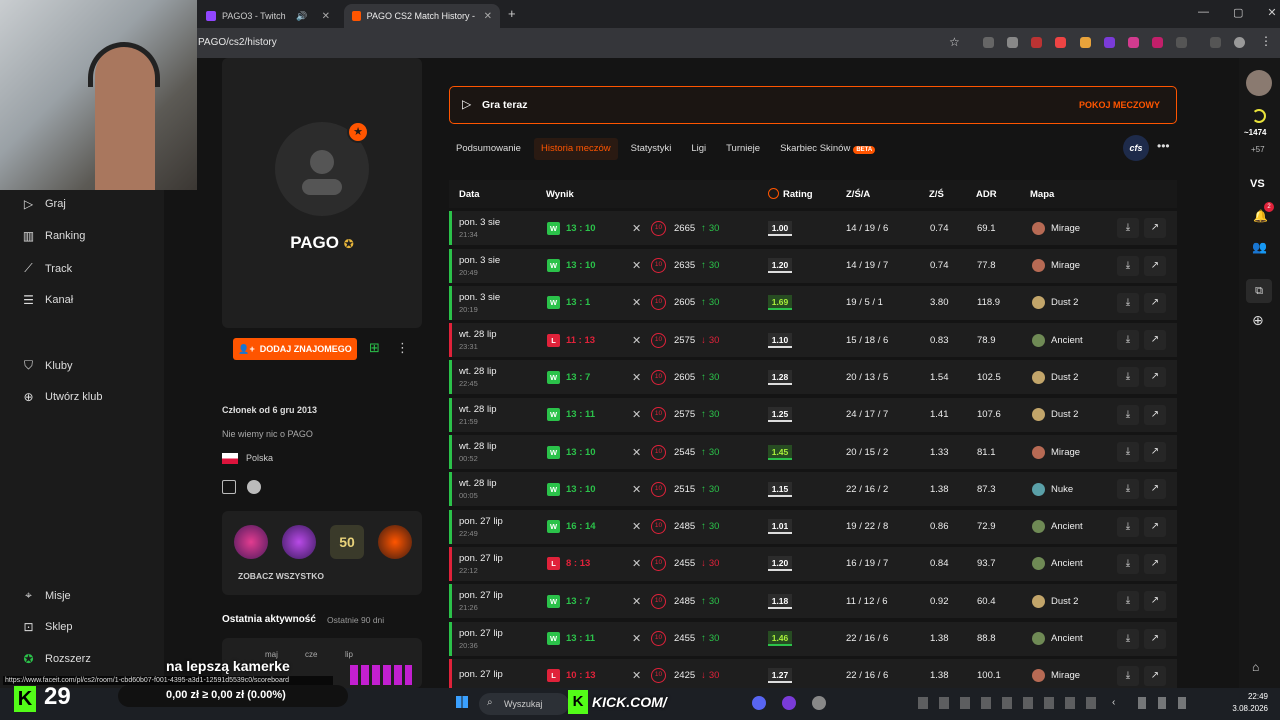  What do you see at coordinates (301, 16) in the screenshot?
I see `speaker-icon: 🔊` at bounding box center [301, 16].